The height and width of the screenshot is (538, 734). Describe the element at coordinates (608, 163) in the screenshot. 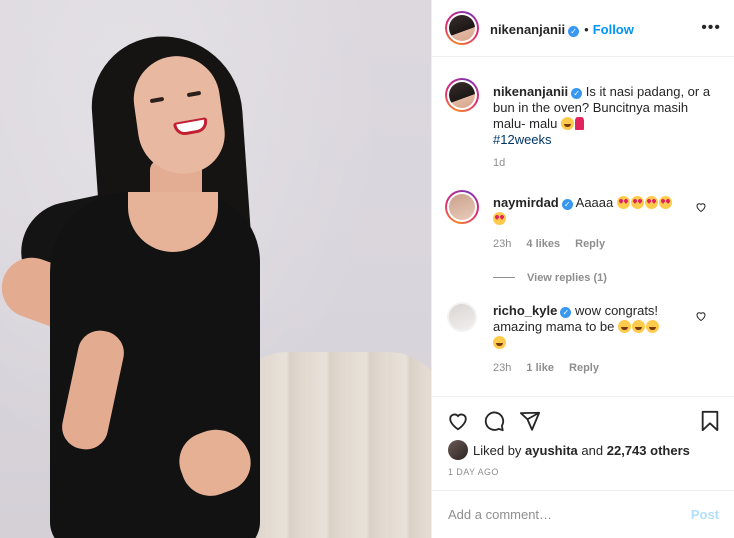

I see `caption-time: 1d` at that location.